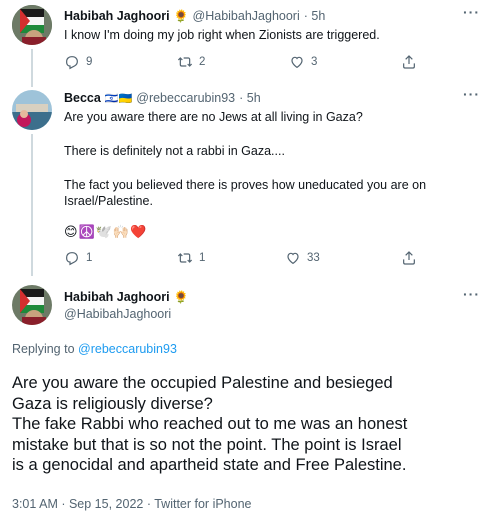  What do you see at coordinates (302, 258) in the screenshot?
I see `like-button: 33` at bounding box center [302, 258].